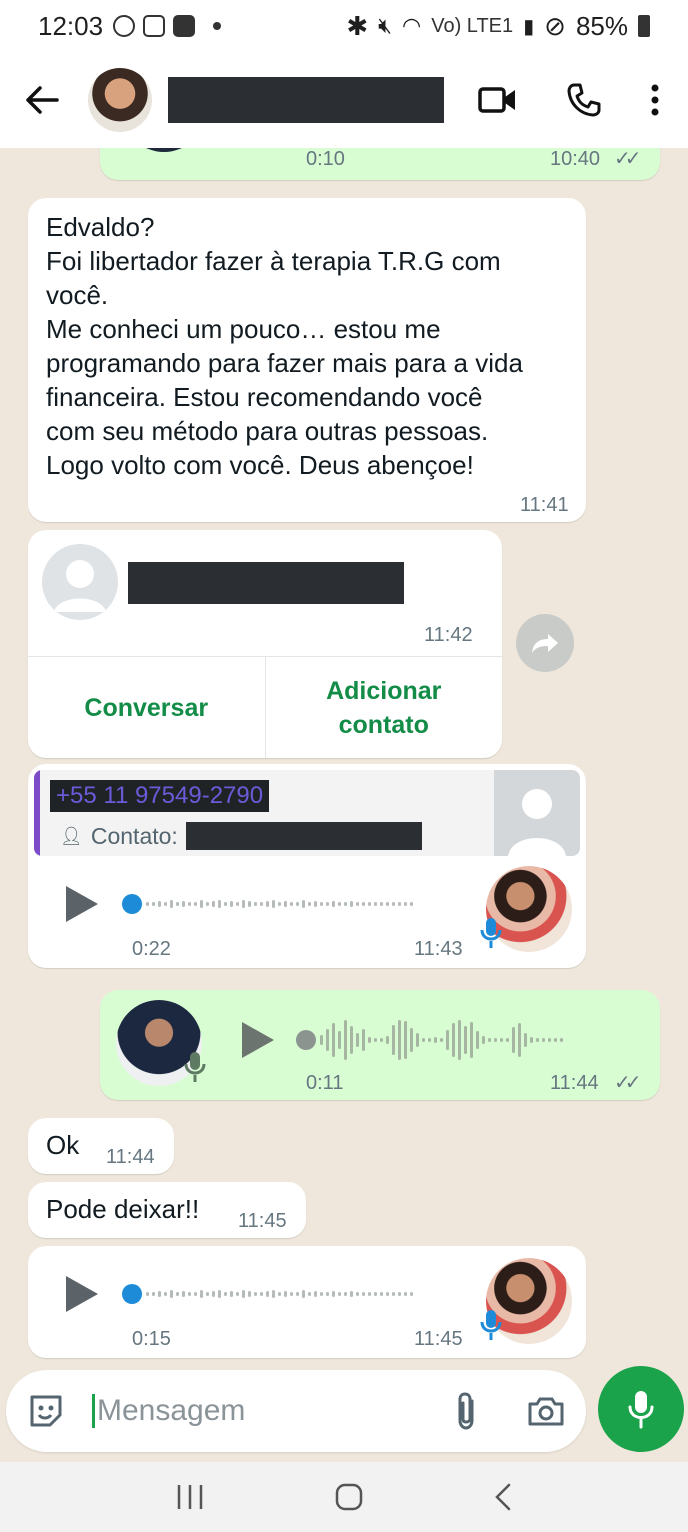 Image resolution: width=688 pixels, height=1532 pixels. I want to click on do-not-disturb-icon: ⊘, so click(555, 25).